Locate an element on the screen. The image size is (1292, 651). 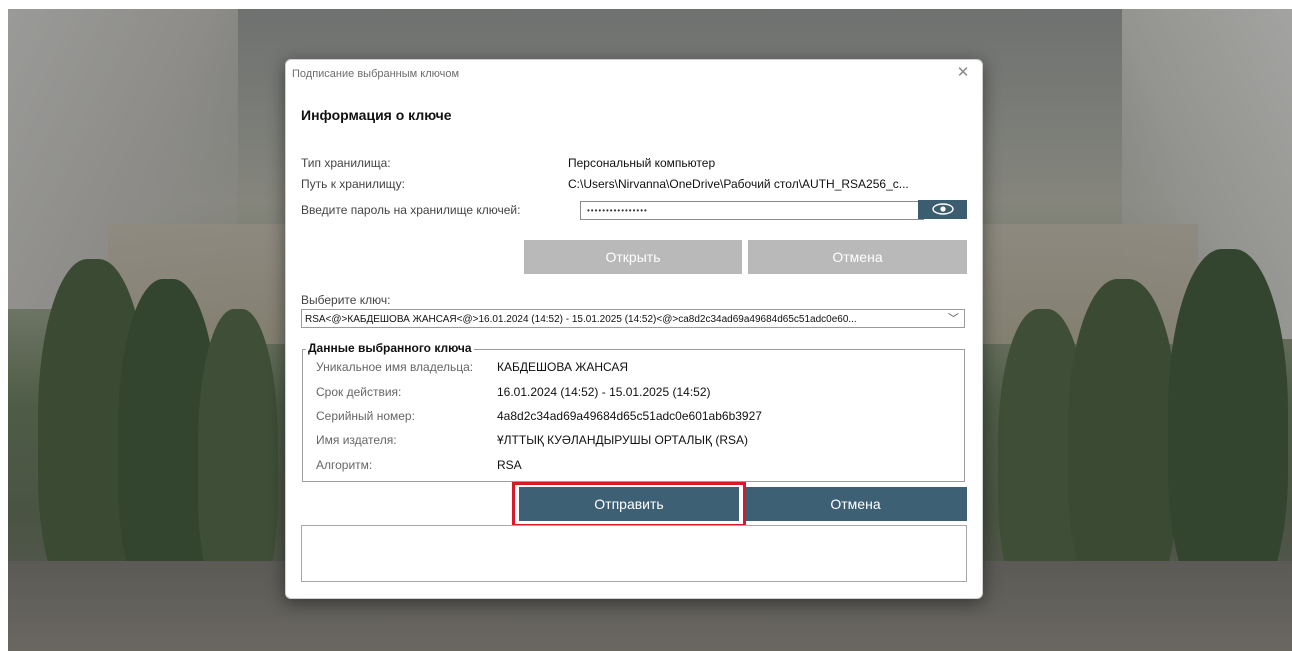
show-password-button is located at coordinates (942, 209).